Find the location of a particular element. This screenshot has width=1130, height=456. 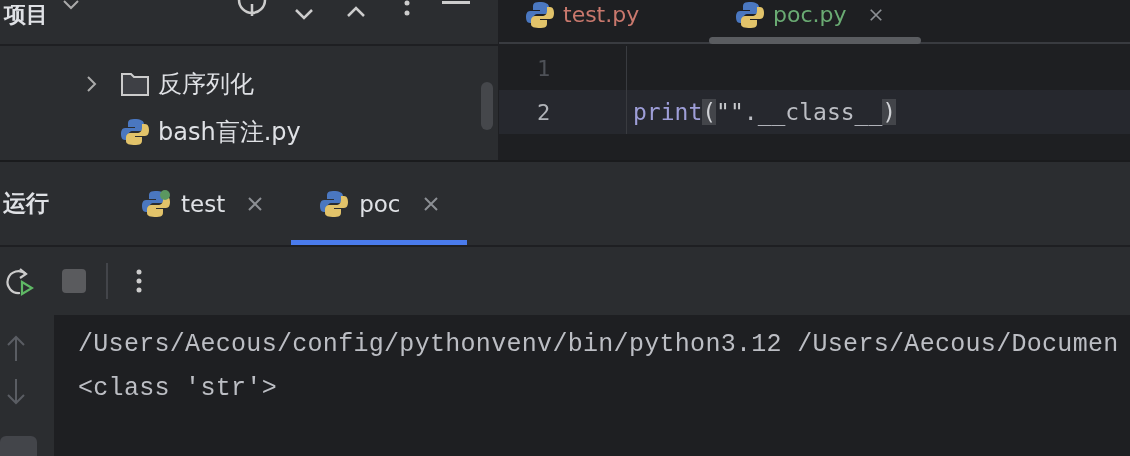

chevron-down-icon is located at coordinates (71, 6).